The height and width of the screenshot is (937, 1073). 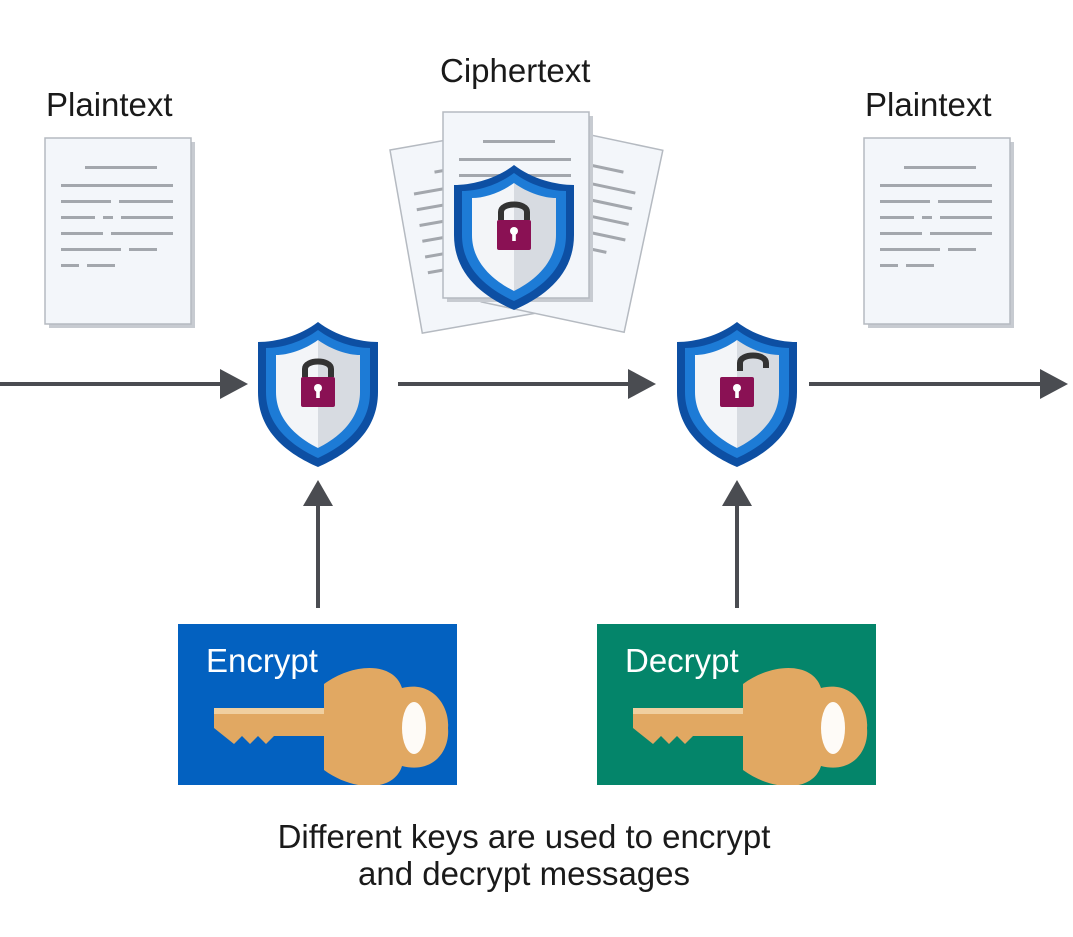 I want to click on ciphertext-label: Ciphertext, so click(x=515, y=70).